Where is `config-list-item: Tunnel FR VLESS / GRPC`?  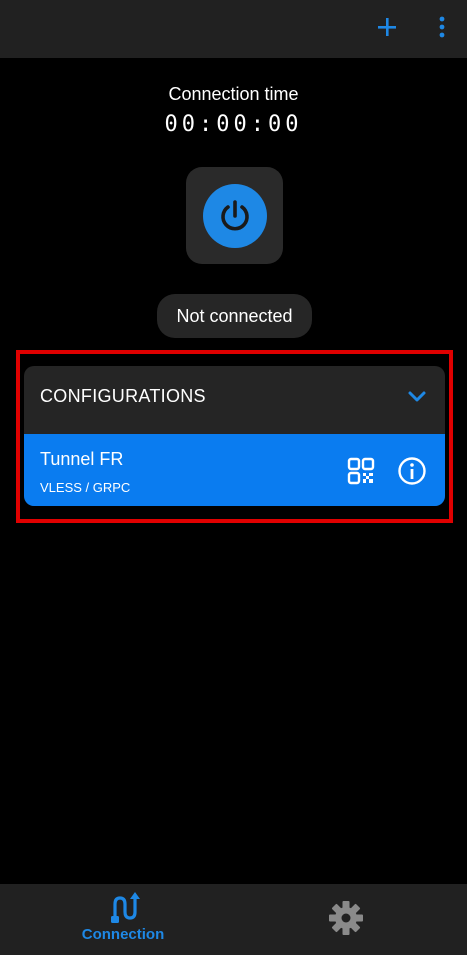
config-list-item: Tunnel FR VLESS / GRPC is located at coordinates (234, 470).